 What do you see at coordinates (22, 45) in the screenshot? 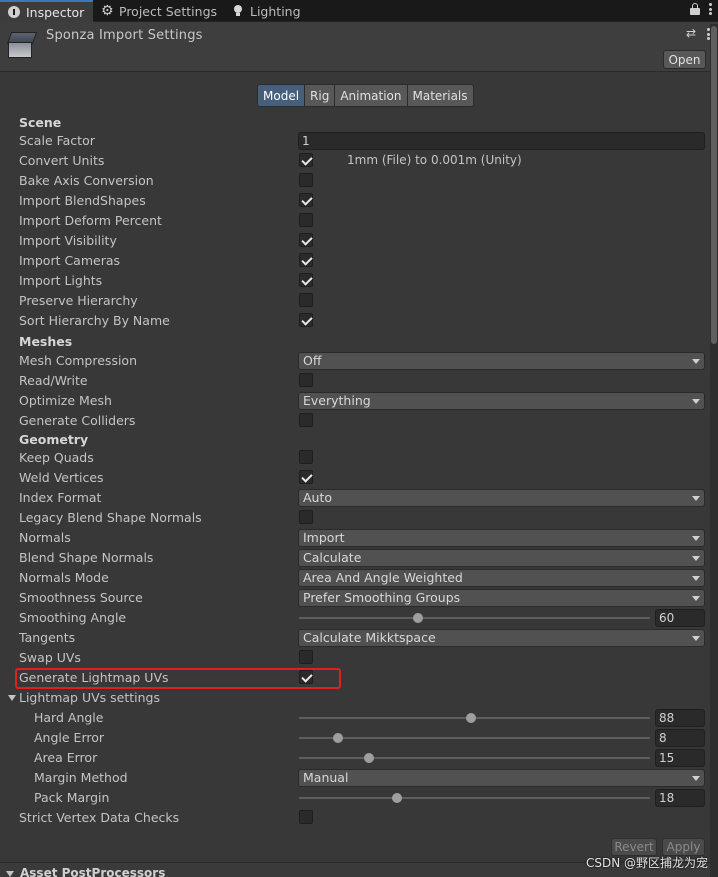
I see `model-asset-icon` at bounding box center [22, 45].